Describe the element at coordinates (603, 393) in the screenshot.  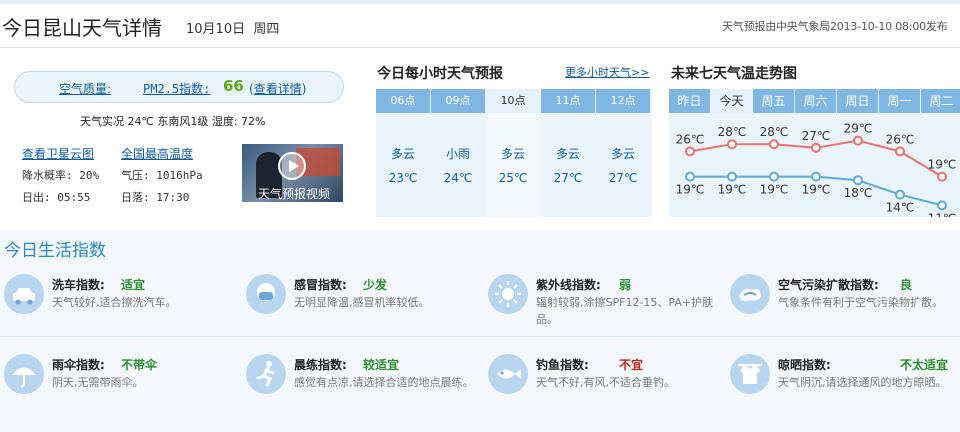
I see `life-index-item: 钓鱼指数: 不宜天气不好,有风,不适合垂钓。` at that location.